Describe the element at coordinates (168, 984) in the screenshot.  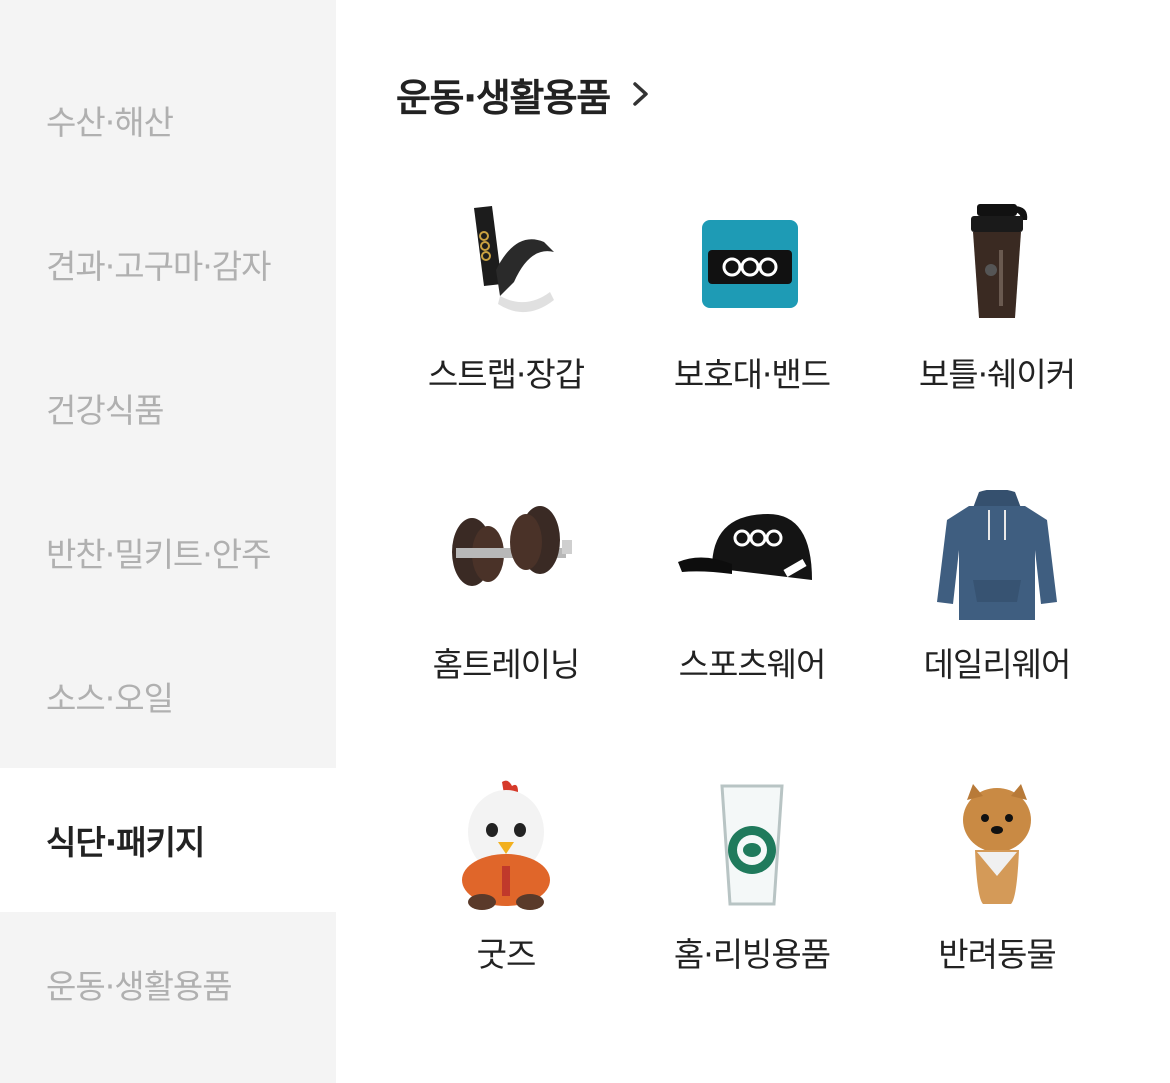
I see `sidebar-item-sports-living: 운동·생활용품` at that location.